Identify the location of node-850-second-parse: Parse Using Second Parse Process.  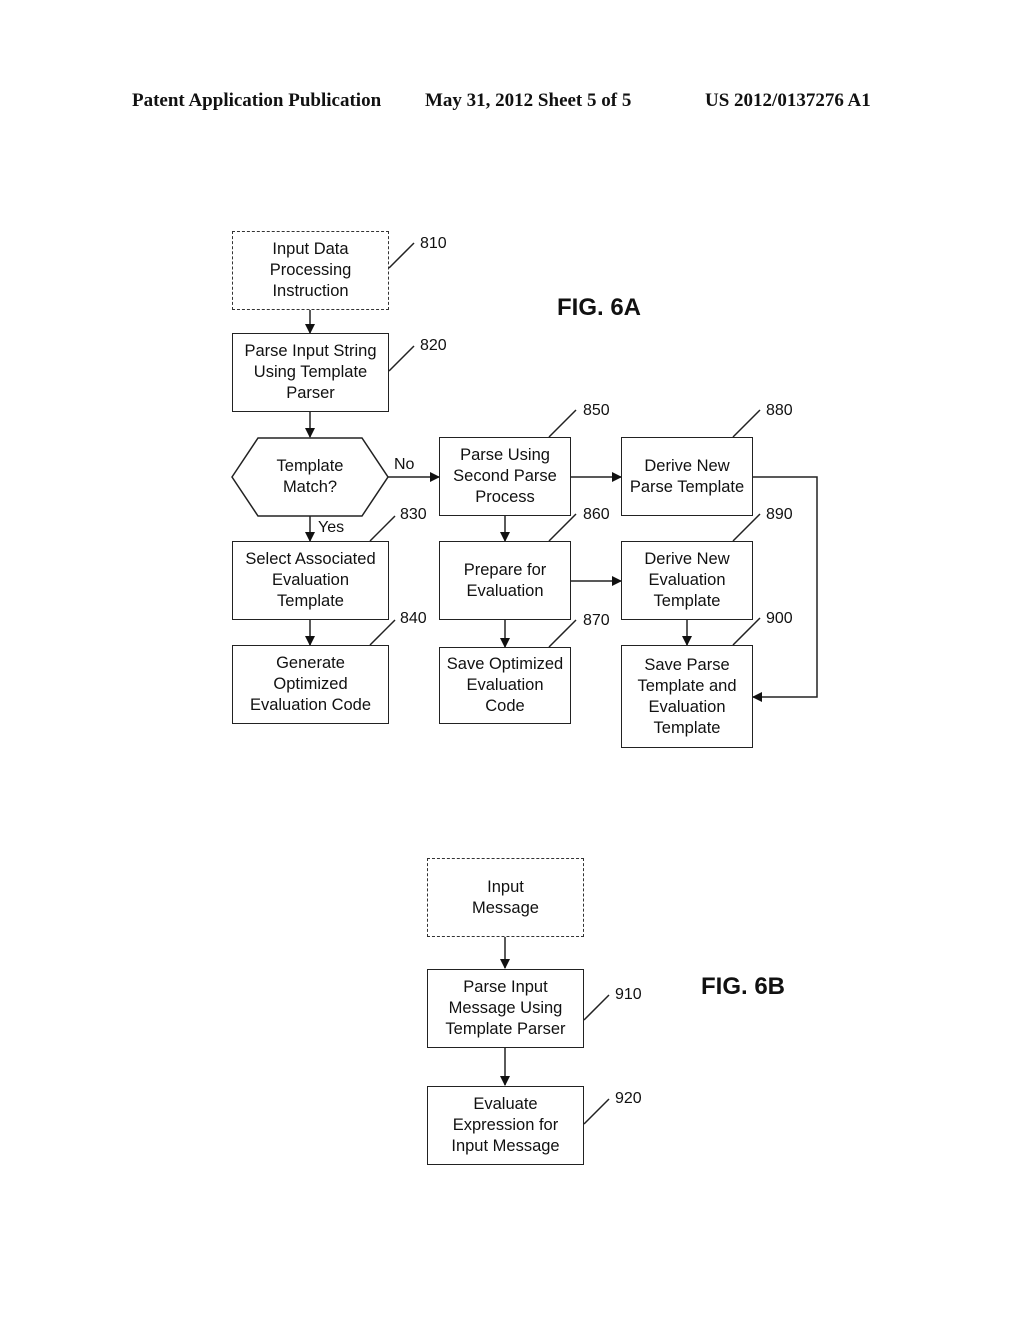
(505, 476).